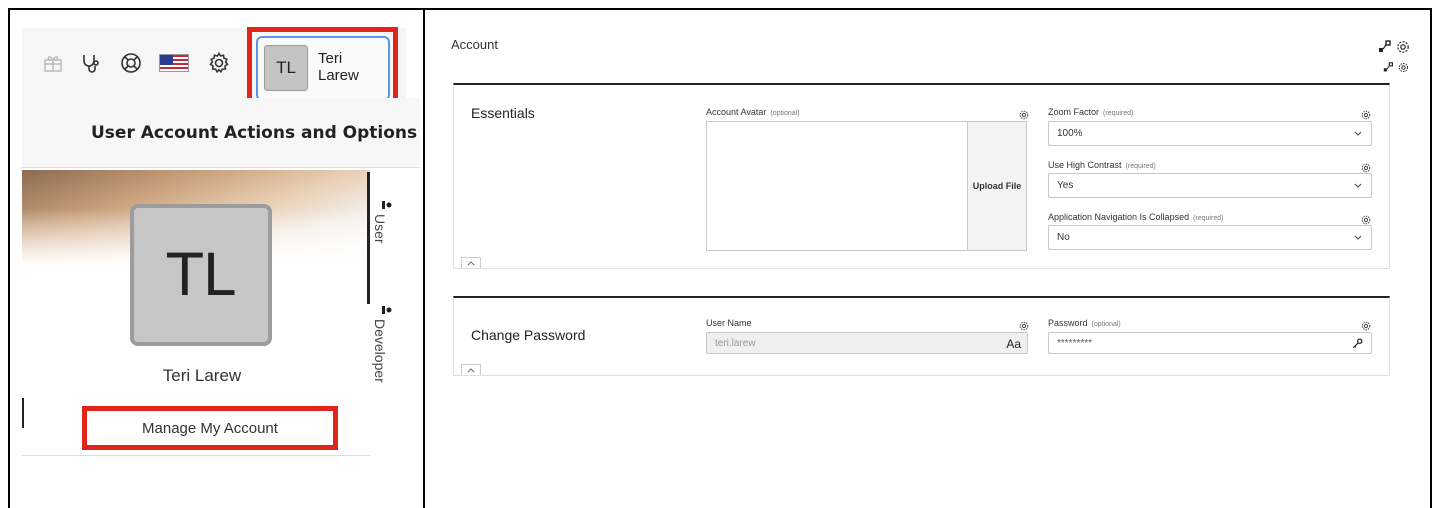 The width and height of the screenshot is (1440, 508). I want to click on profile-name: Teri Larew, so click(202, 375).